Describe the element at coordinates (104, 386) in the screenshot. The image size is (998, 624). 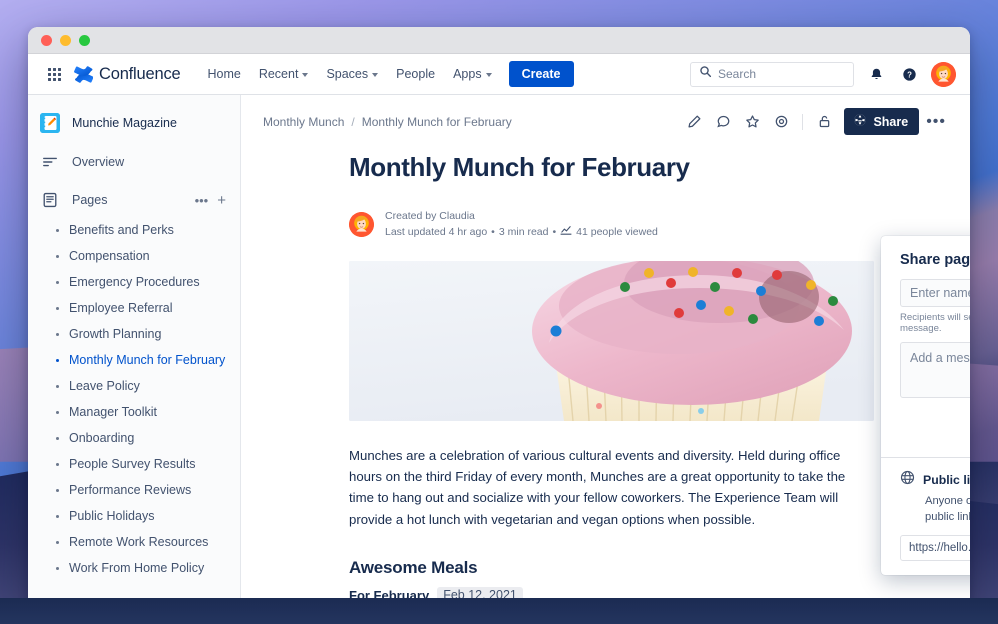
I see `sidebar-page-item-label: Leave Policy` at that location.